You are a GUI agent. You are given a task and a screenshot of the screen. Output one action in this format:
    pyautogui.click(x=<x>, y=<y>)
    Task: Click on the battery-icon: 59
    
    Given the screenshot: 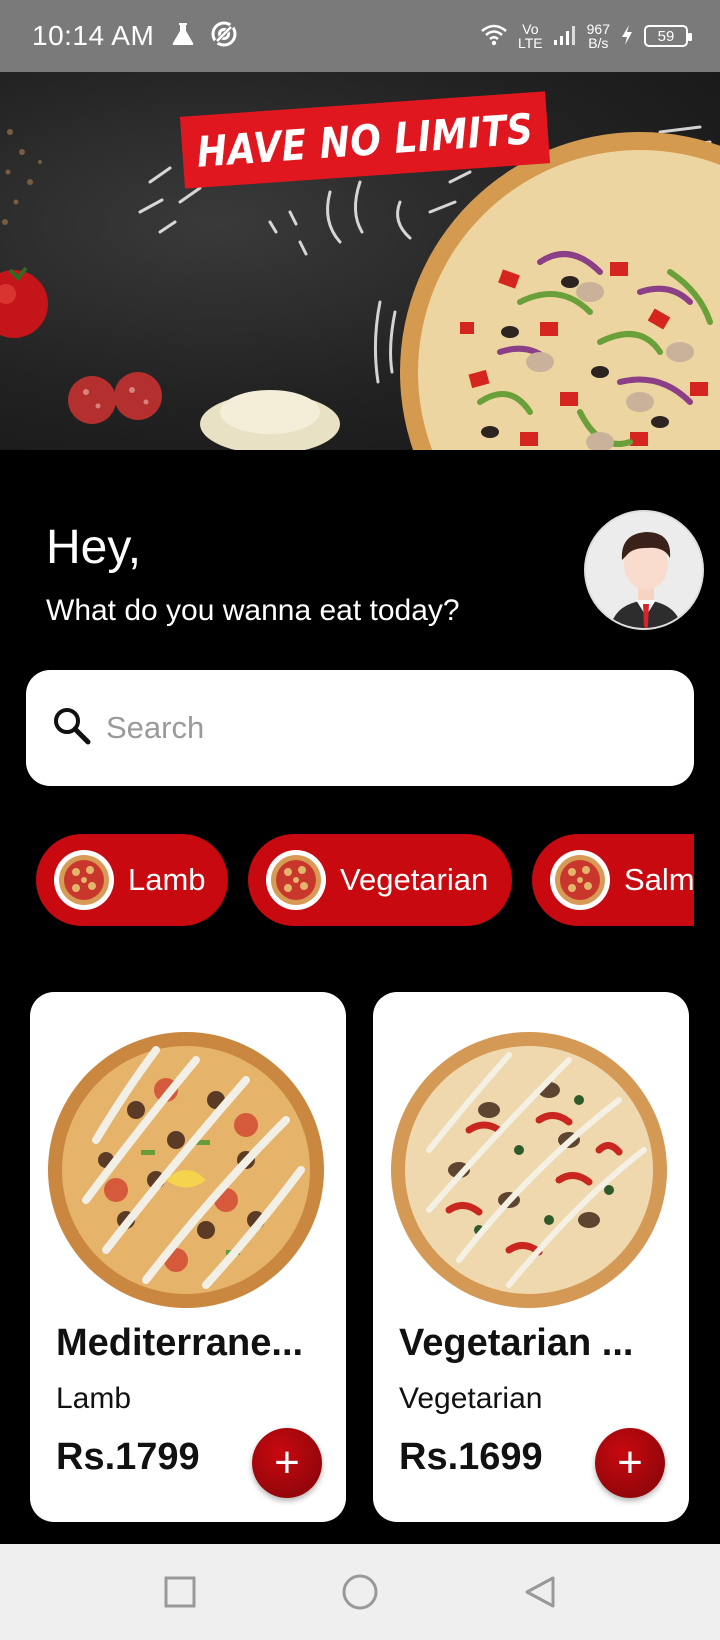 What is the action you would take?
    pyautogui.click(x=668, y=36)
    